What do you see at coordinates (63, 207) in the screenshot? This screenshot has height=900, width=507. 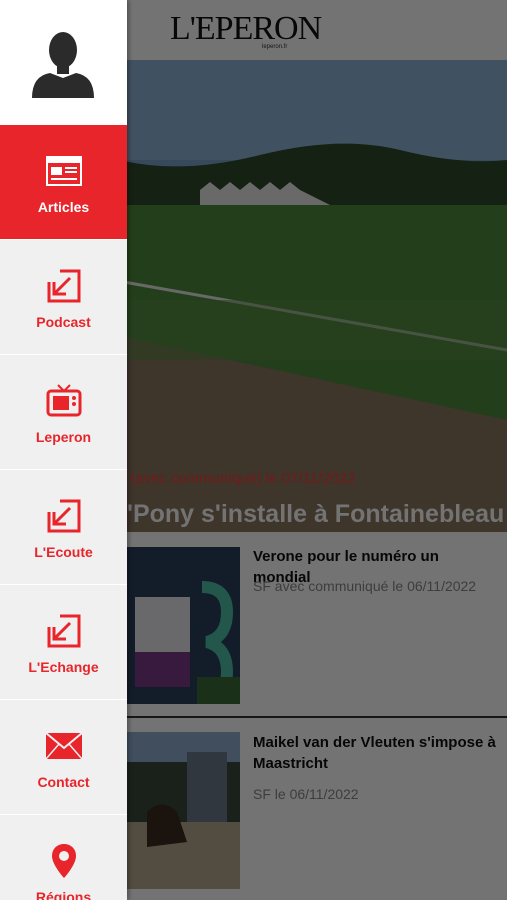 I see `menu-item-label: Articles` at bounding box center [63, 207].